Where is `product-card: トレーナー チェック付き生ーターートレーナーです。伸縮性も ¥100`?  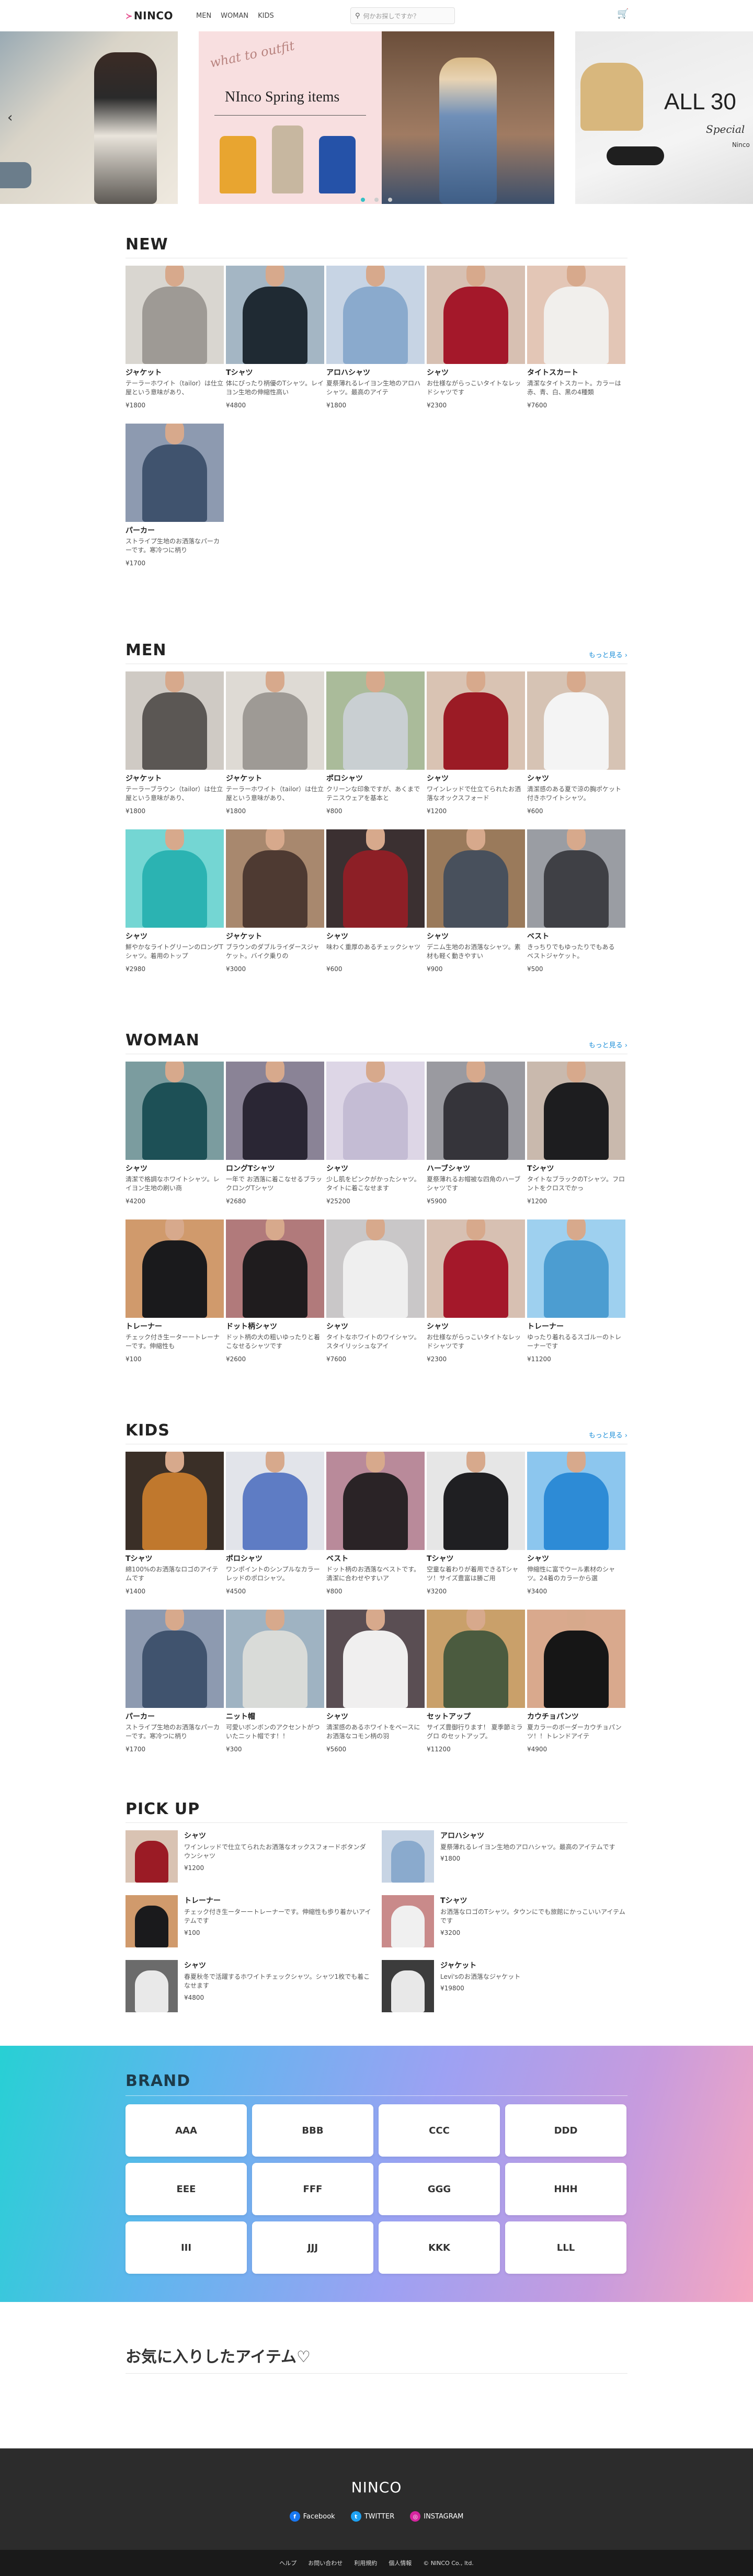
product-card: トレーナー チェック付き生ーターートレーナーです。伸縮性も ¥100 is located at coordinates (175, 1291).